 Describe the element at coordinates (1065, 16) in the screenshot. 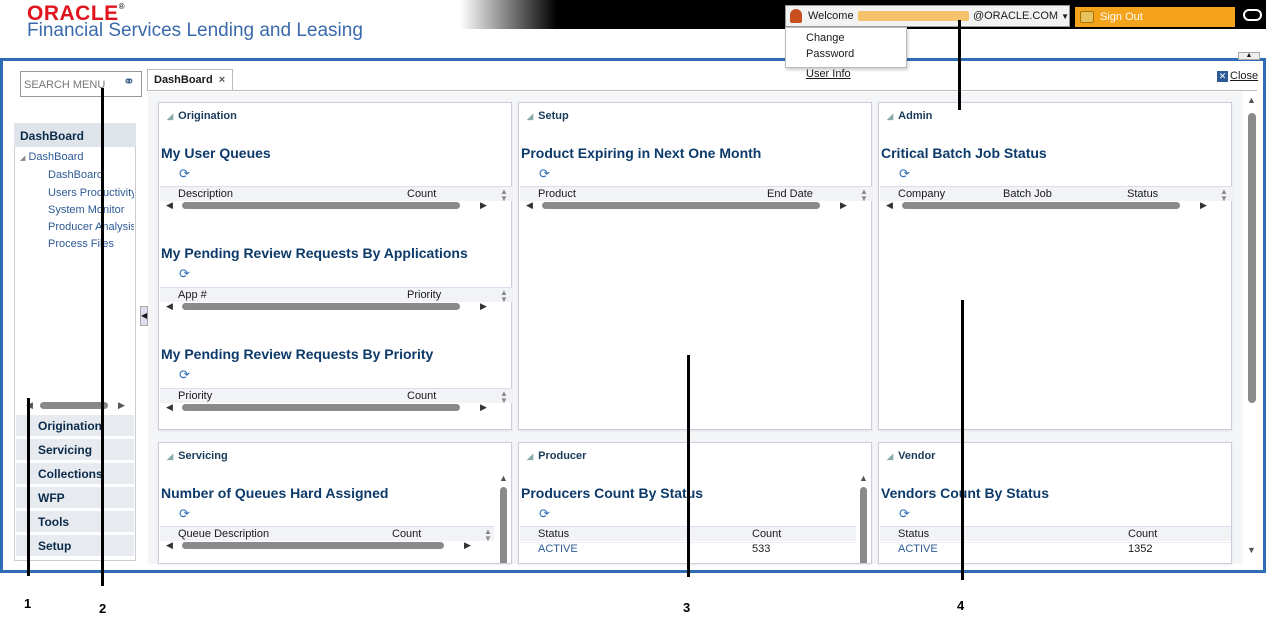

I see `chevron-down-icon: ▼` at that location.